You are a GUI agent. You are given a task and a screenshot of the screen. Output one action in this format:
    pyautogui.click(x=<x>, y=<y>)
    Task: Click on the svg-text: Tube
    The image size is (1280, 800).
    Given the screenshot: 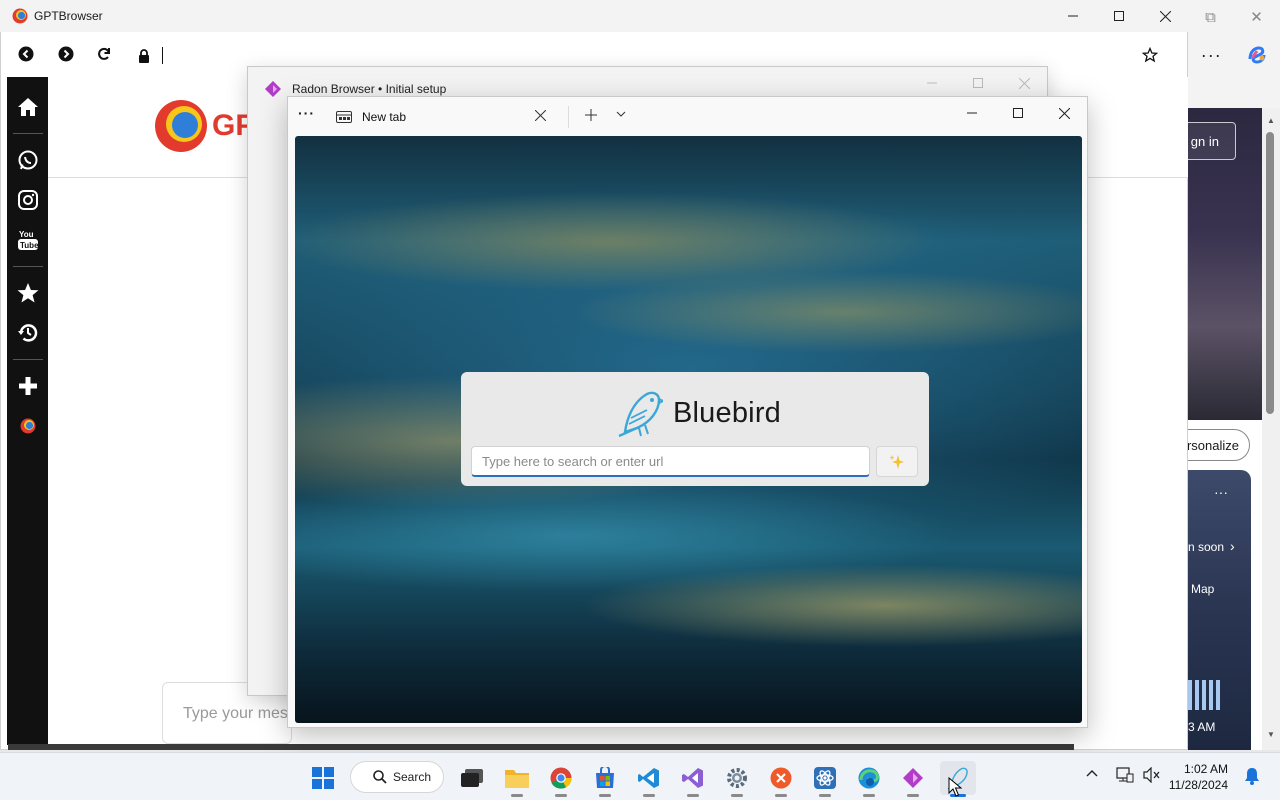 What is the action you would take?
    pyautogui.click(x=29, y=245)
    